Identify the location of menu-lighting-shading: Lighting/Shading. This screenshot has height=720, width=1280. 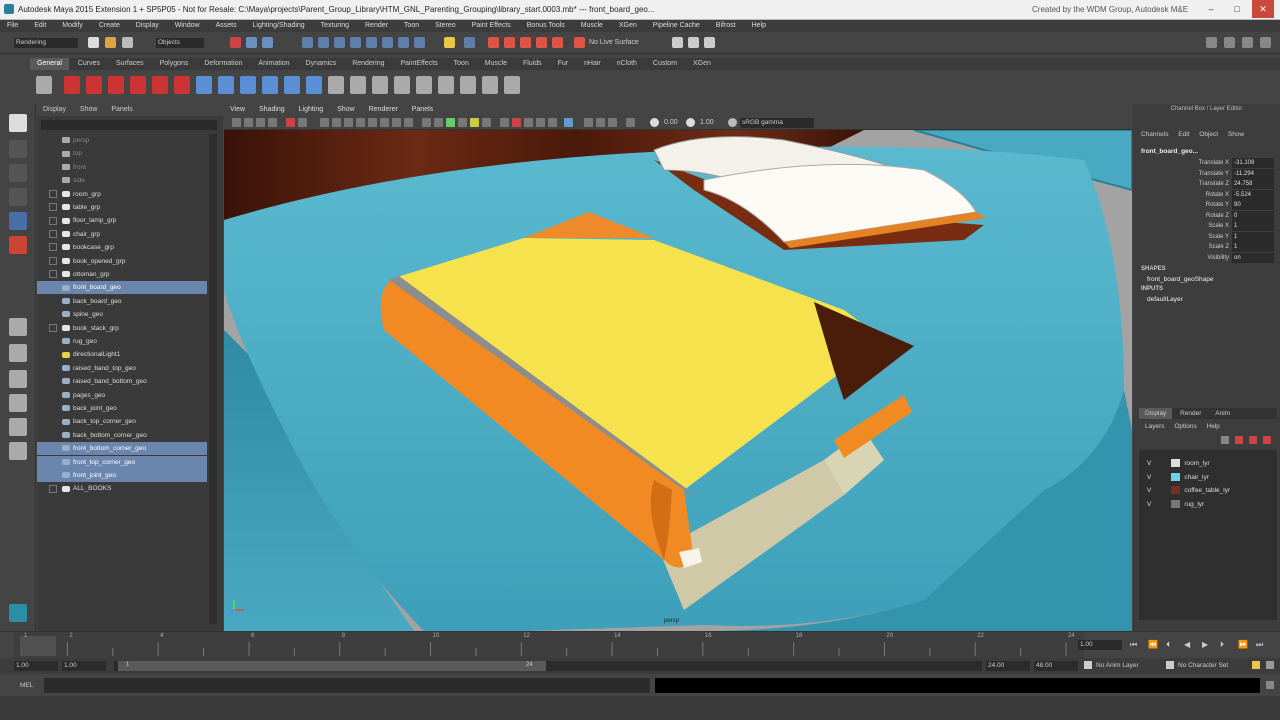
(279, 26).